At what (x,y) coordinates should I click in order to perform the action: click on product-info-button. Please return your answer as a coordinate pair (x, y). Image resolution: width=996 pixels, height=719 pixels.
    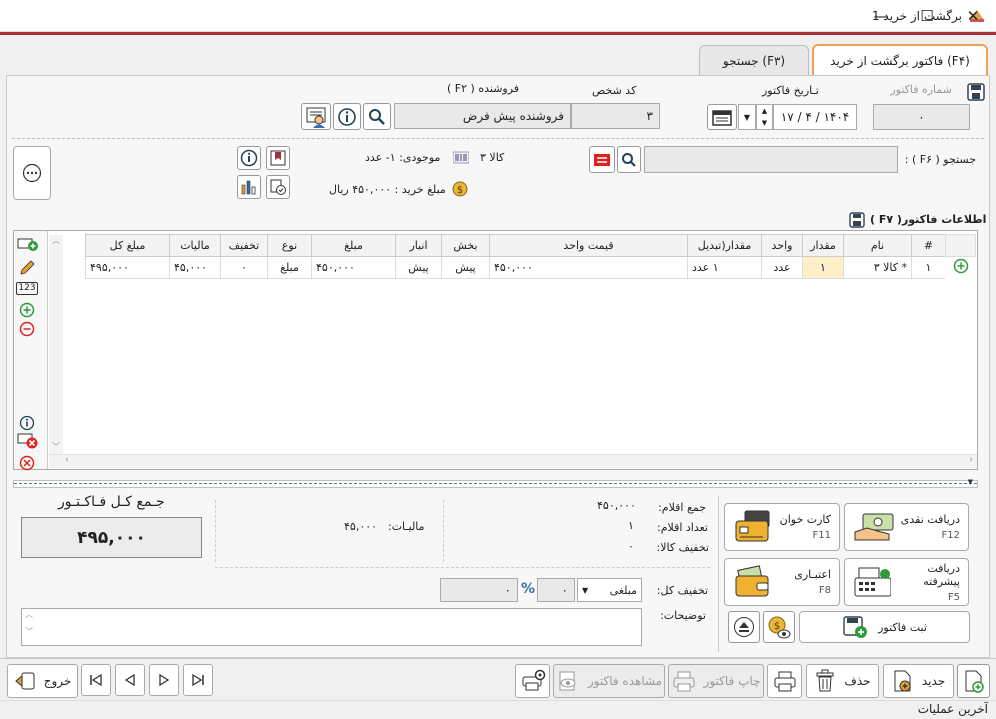
    Looking at the image, I should click on (249, 158).